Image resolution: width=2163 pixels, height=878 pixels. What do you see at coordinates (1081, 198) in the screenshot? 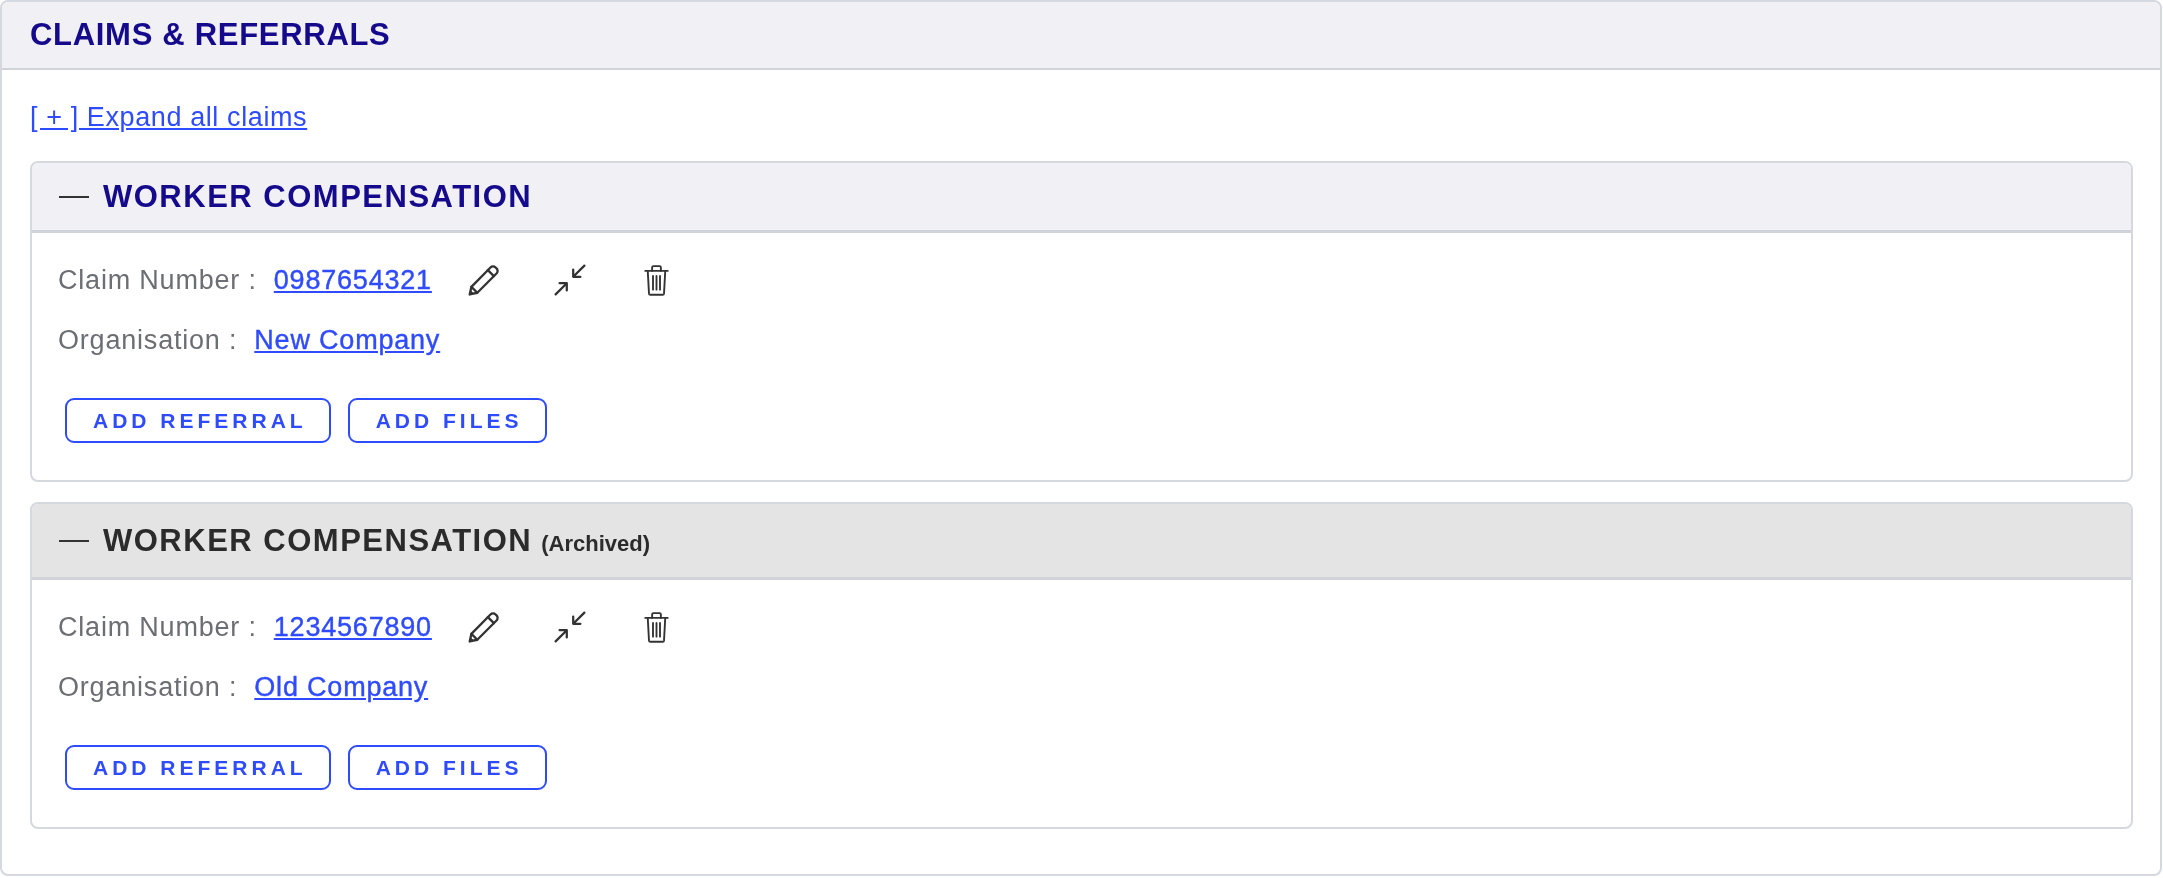
I see `claim-card-header: WORKER COMPENSATION` at bounding box center [1081, 198].